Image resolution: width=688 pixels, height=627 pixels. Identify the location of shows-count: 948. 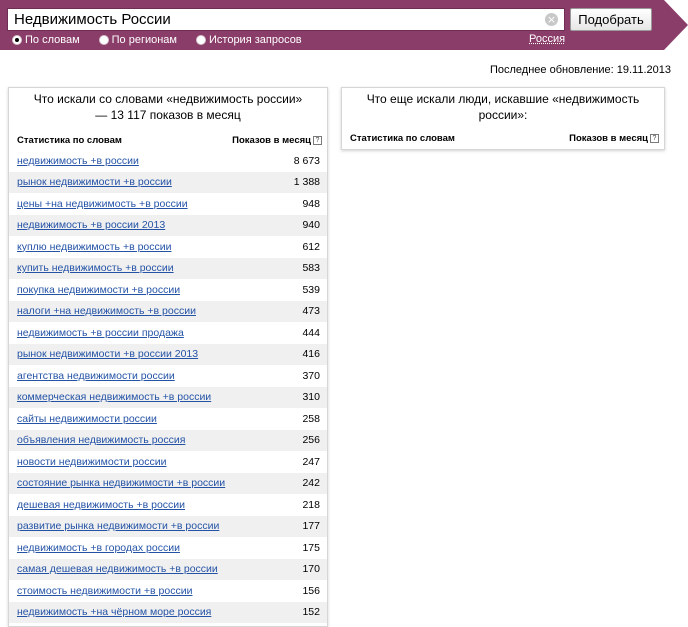
(311, 203).